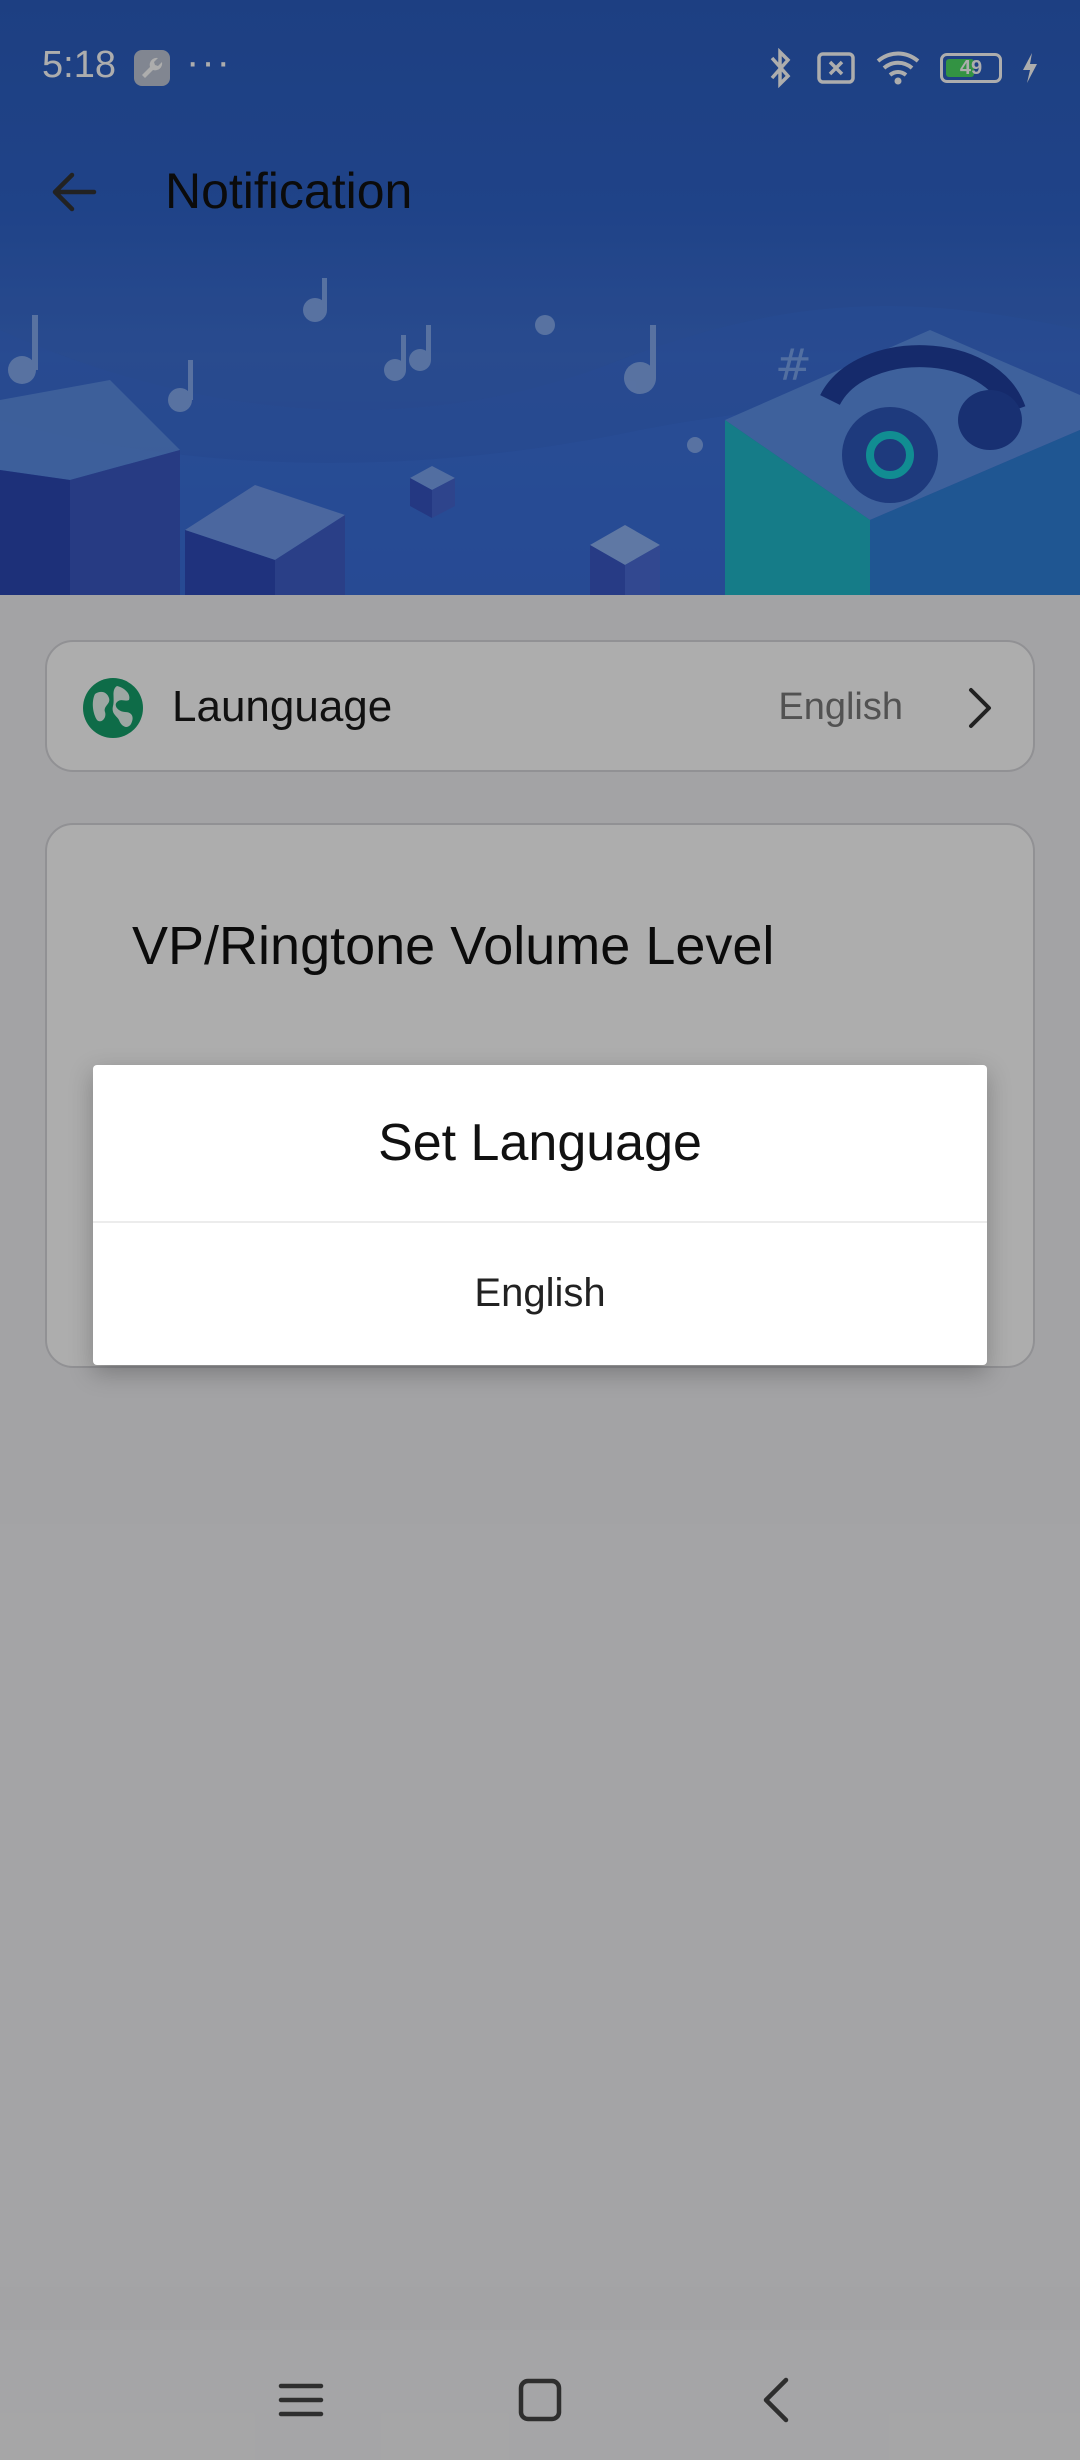 The height and width of the screenshot is (2460, 1080). I want to click on language-option-english: English, so click(540, 1294).